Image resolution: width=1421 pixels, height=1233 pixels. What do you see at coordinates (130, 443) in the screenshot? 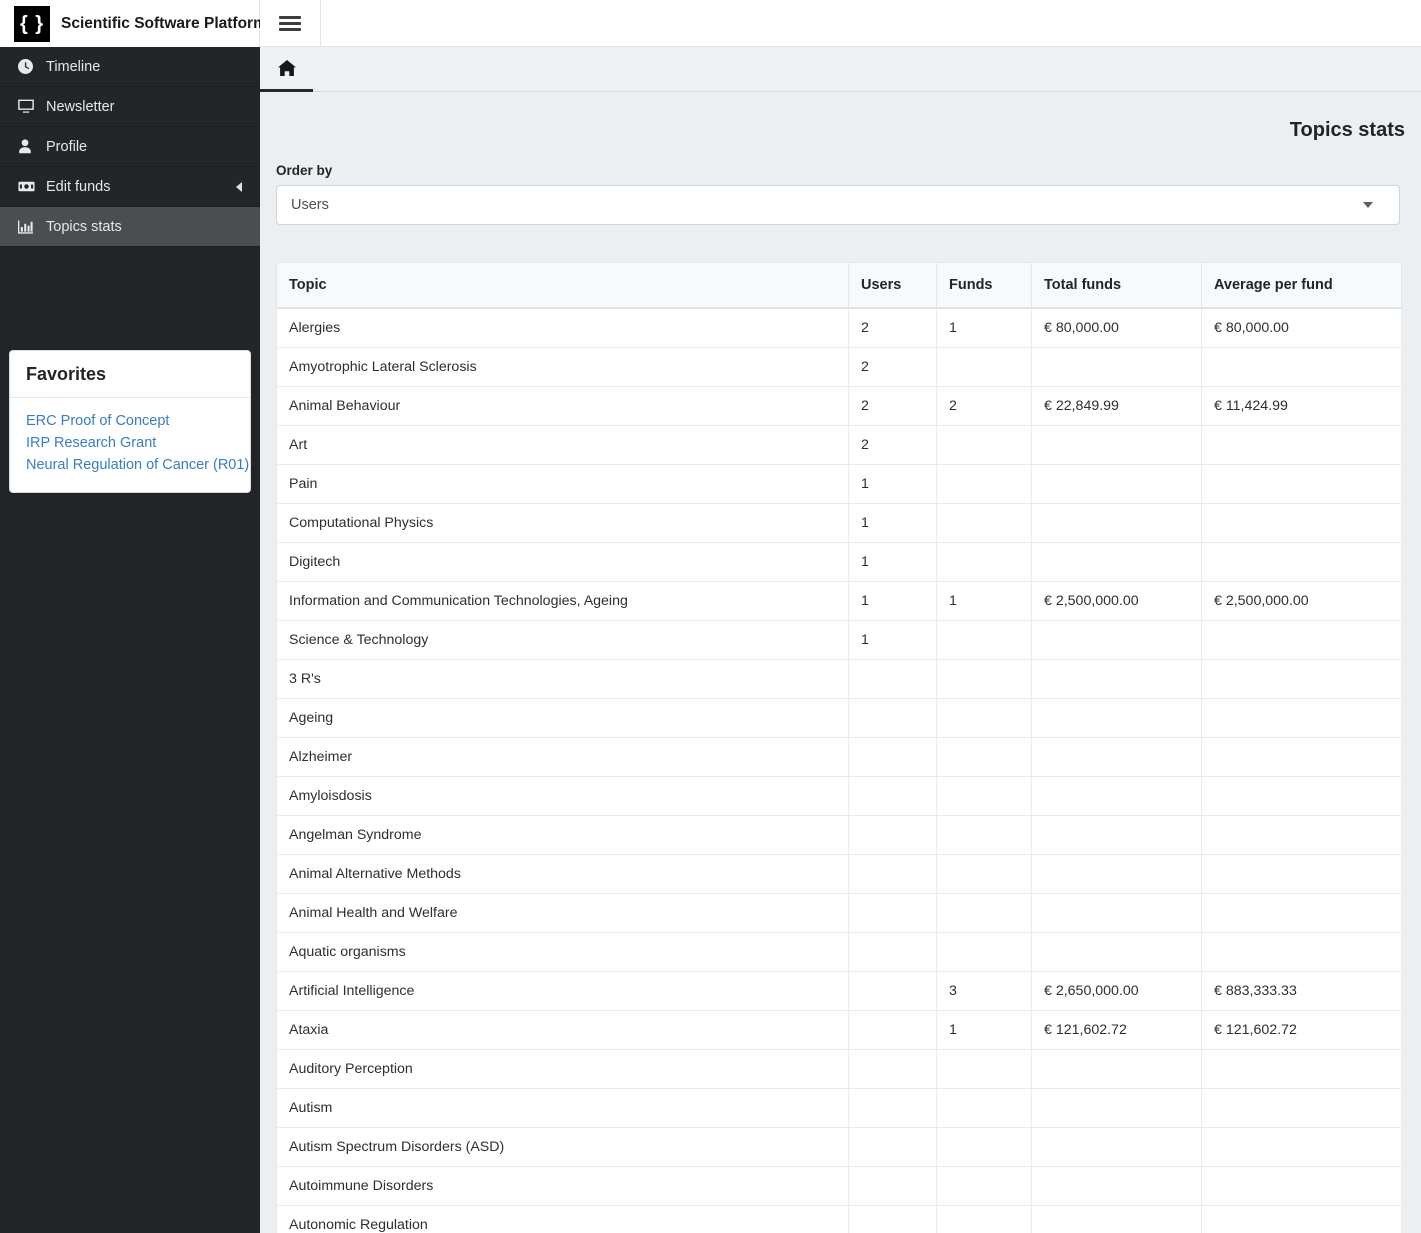
I see `favorite-link: IRP Research Grant` at bounding box center [130, 443].